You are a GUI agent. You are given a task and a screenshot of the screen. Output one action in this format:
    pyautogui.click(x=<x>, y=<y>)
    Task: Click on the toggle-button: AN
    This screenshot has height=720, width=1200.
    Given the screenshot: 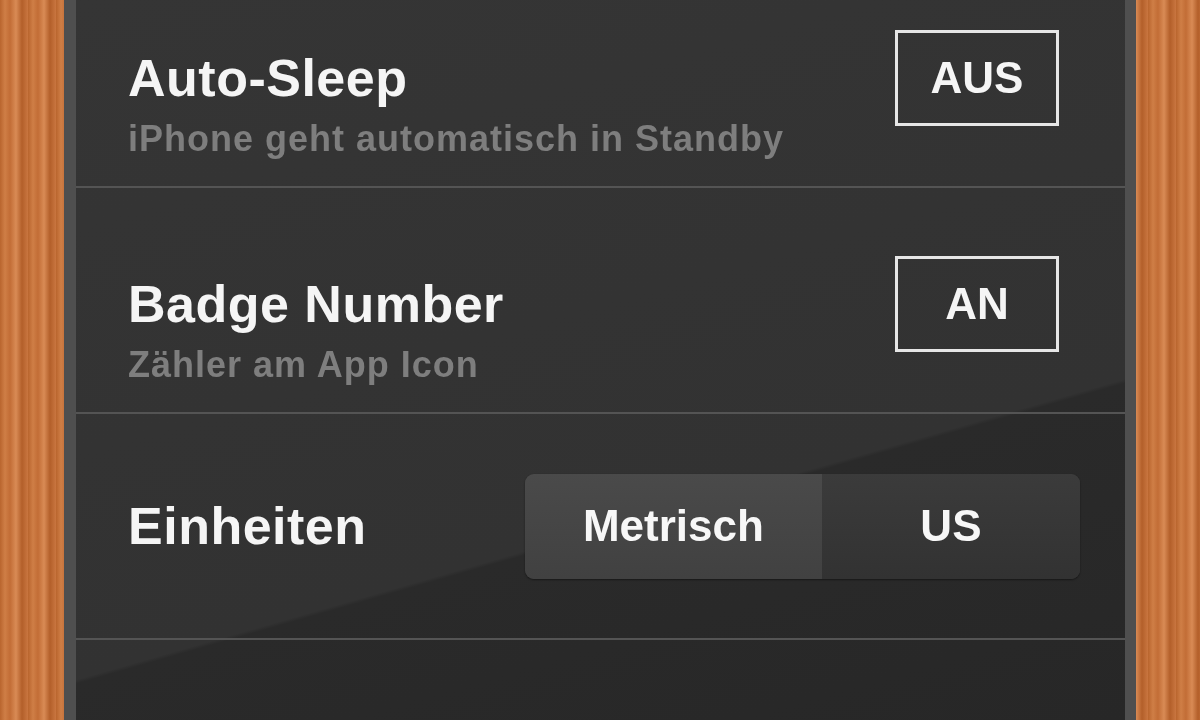 What is the action you would take?
    pyautogui.click(x=977, y=304)
    